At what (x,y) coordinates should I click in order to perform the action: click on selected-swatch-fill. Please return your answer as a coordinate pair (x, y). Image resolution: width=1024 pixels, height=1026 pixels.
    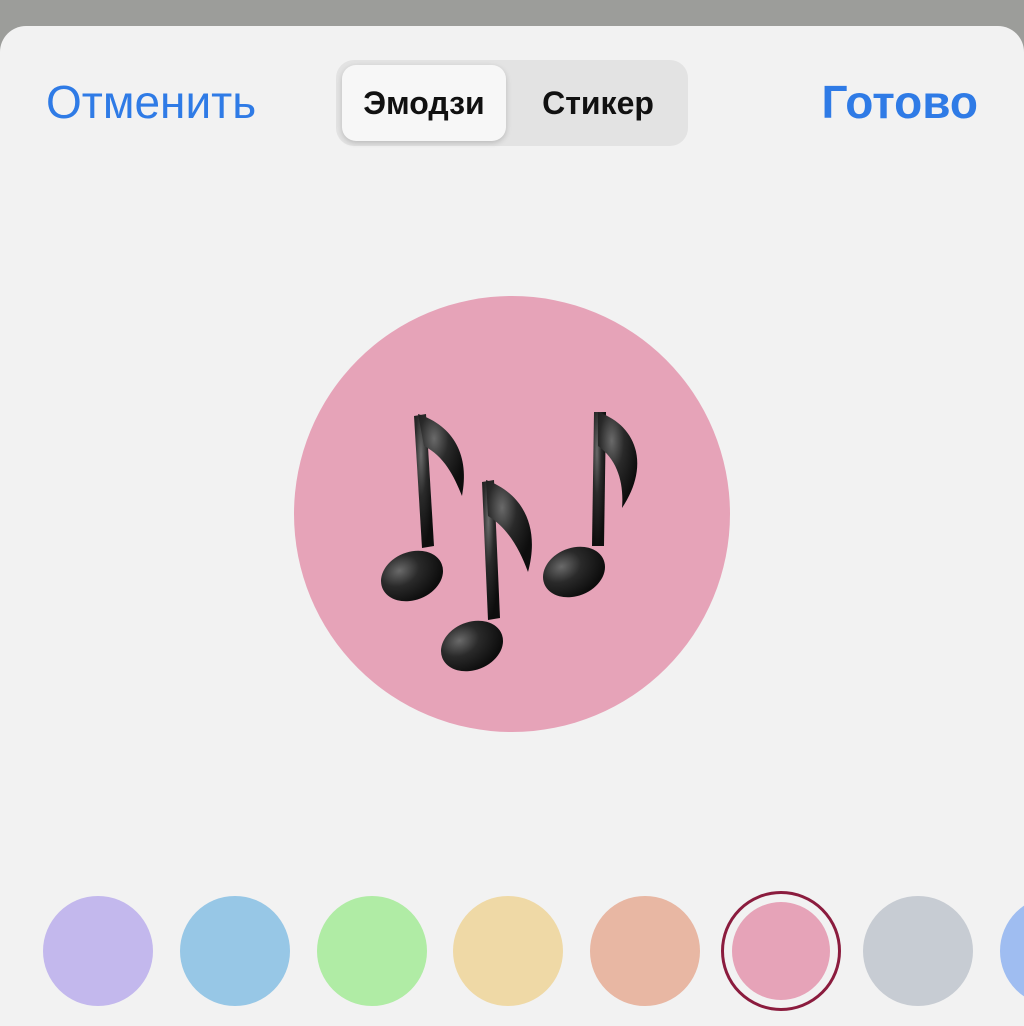
    Looking at the image, I should click on (781, 951).